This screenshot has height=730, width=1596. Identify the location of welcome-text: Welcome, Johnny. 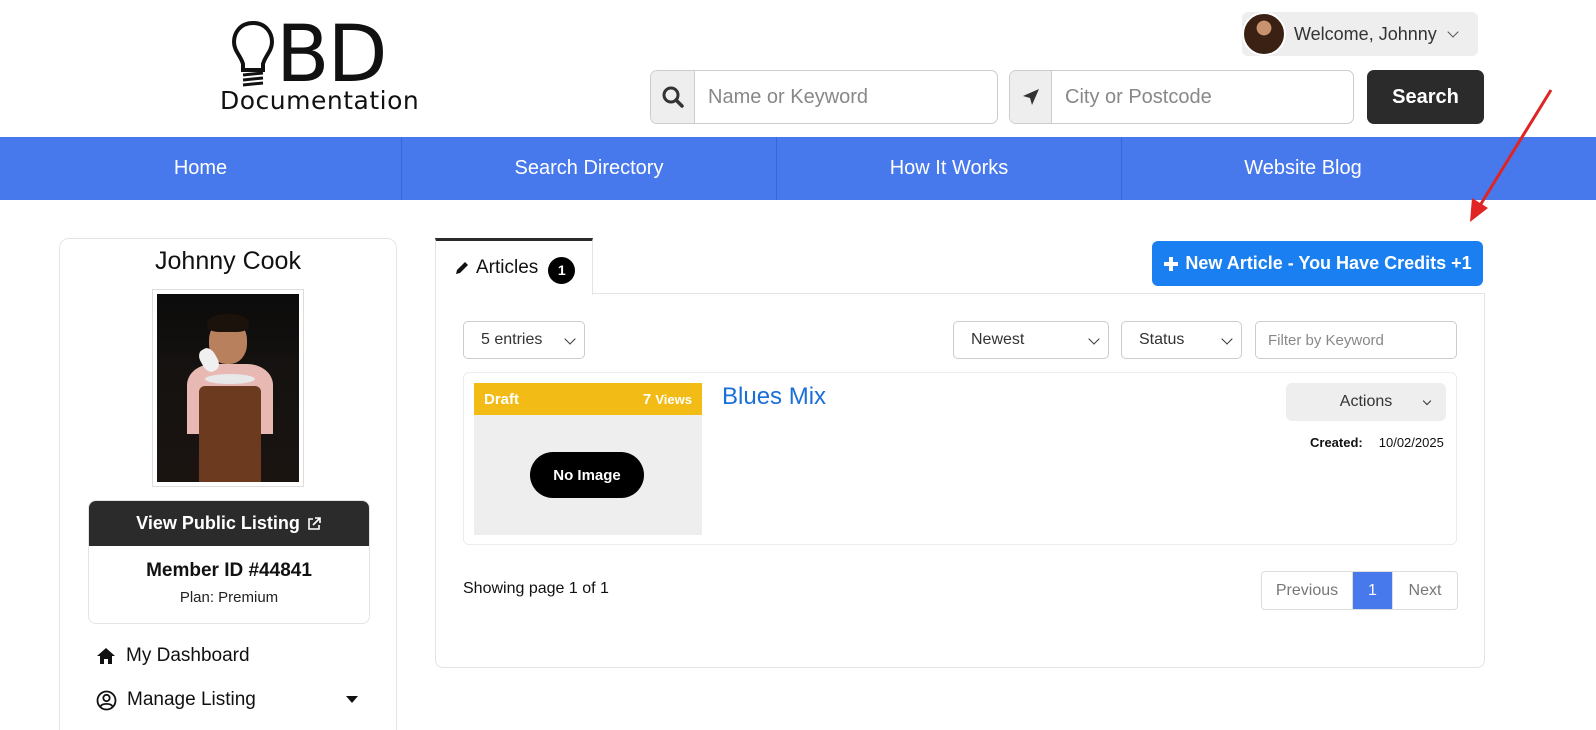
(1365, 33).